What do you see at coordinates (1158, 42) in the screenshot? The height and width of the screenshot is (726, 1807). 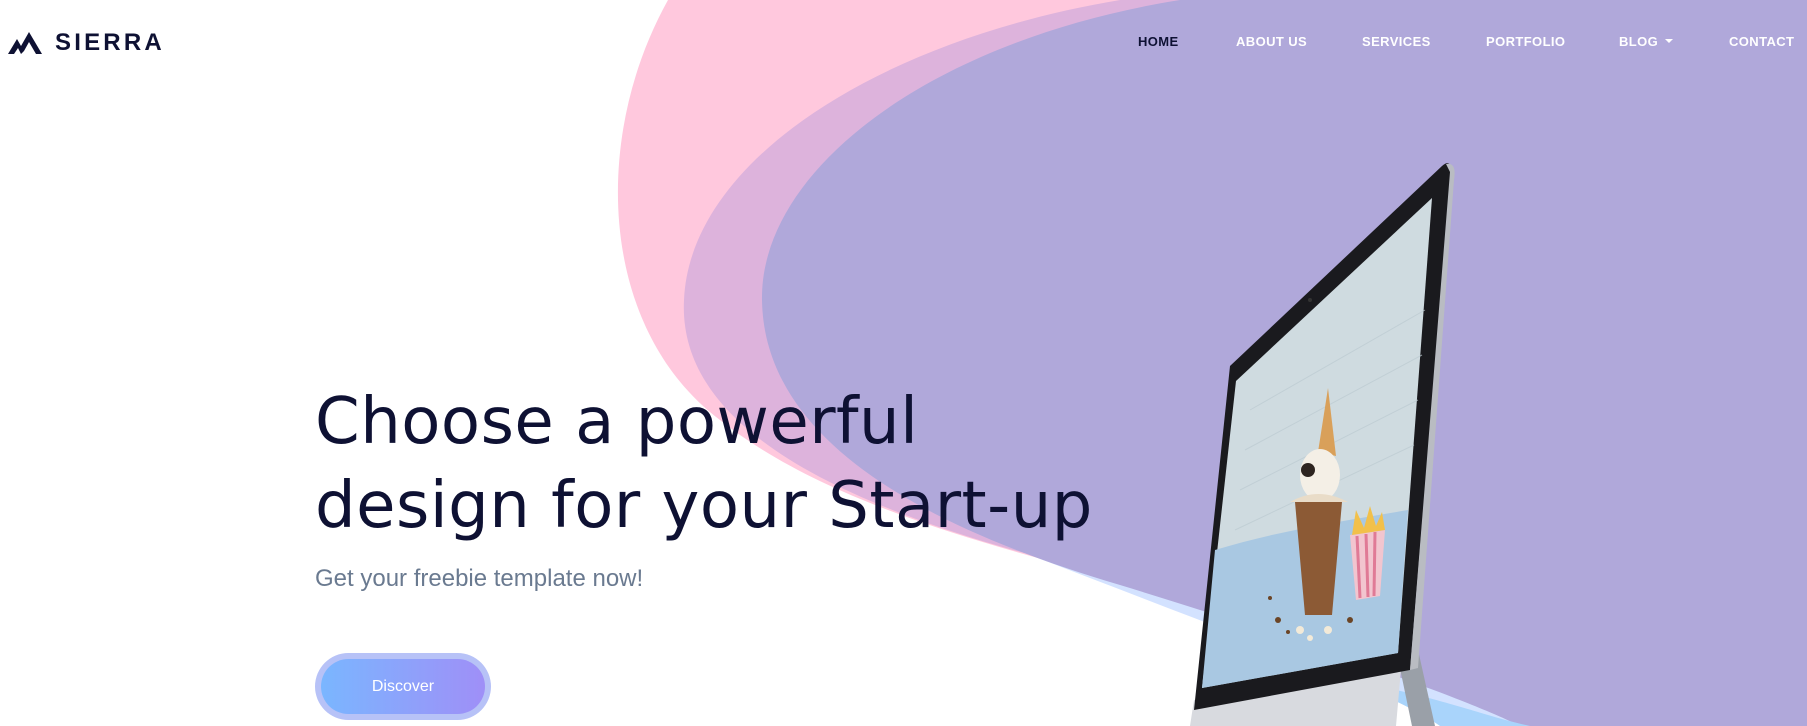 I see `nav-item-home: HOME` at bounding box center [1158, 42].